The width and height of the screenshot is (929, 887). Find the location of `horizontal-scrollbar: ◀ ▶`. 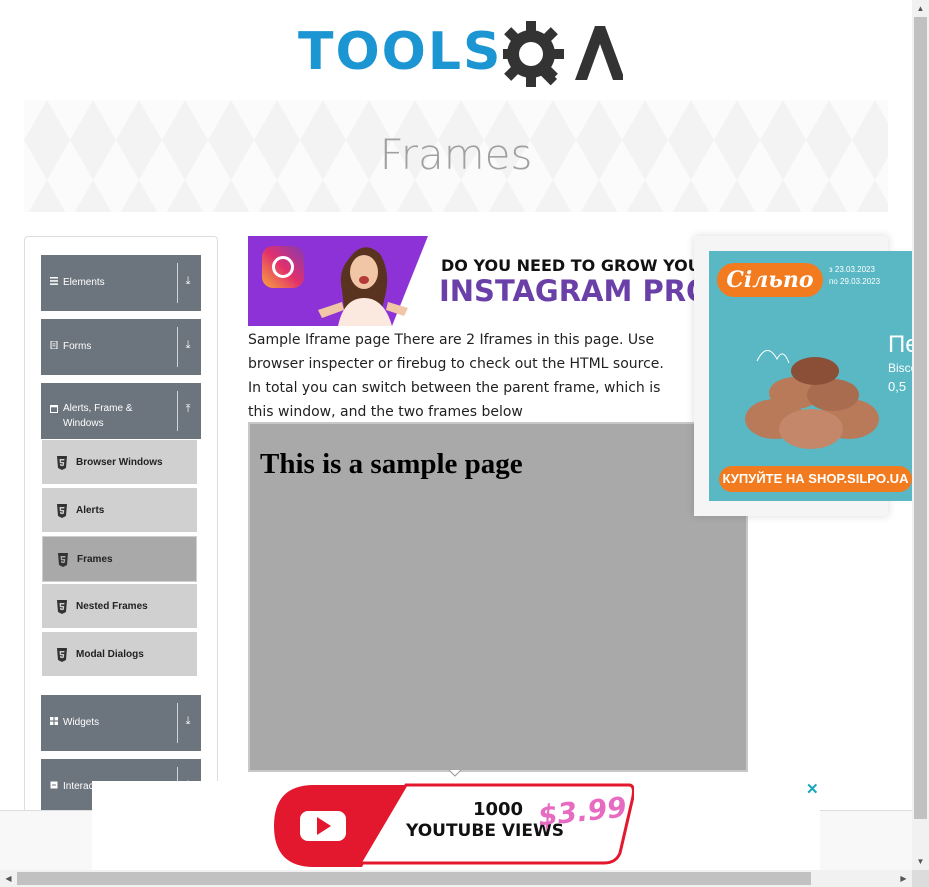

horizontal-scrollbar: ◀ ▶ is located at coordinates (464, 878).